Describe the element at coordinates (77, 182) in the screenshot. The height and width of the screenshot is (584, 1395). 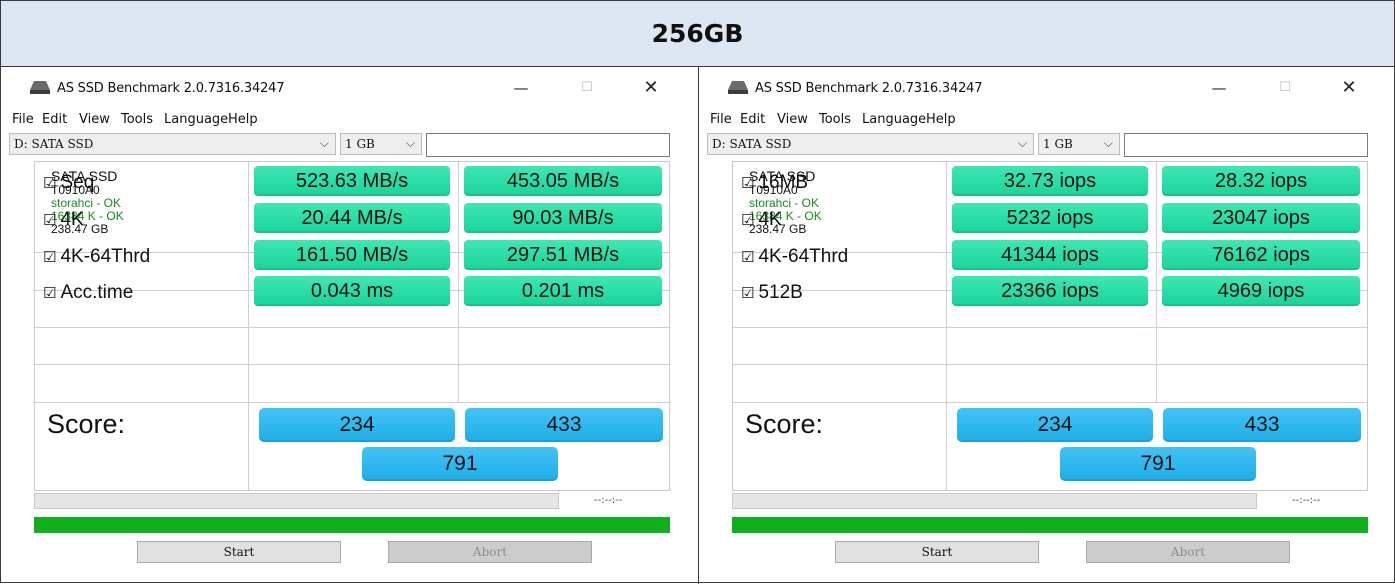
I see `test-name: Seq` at that location.